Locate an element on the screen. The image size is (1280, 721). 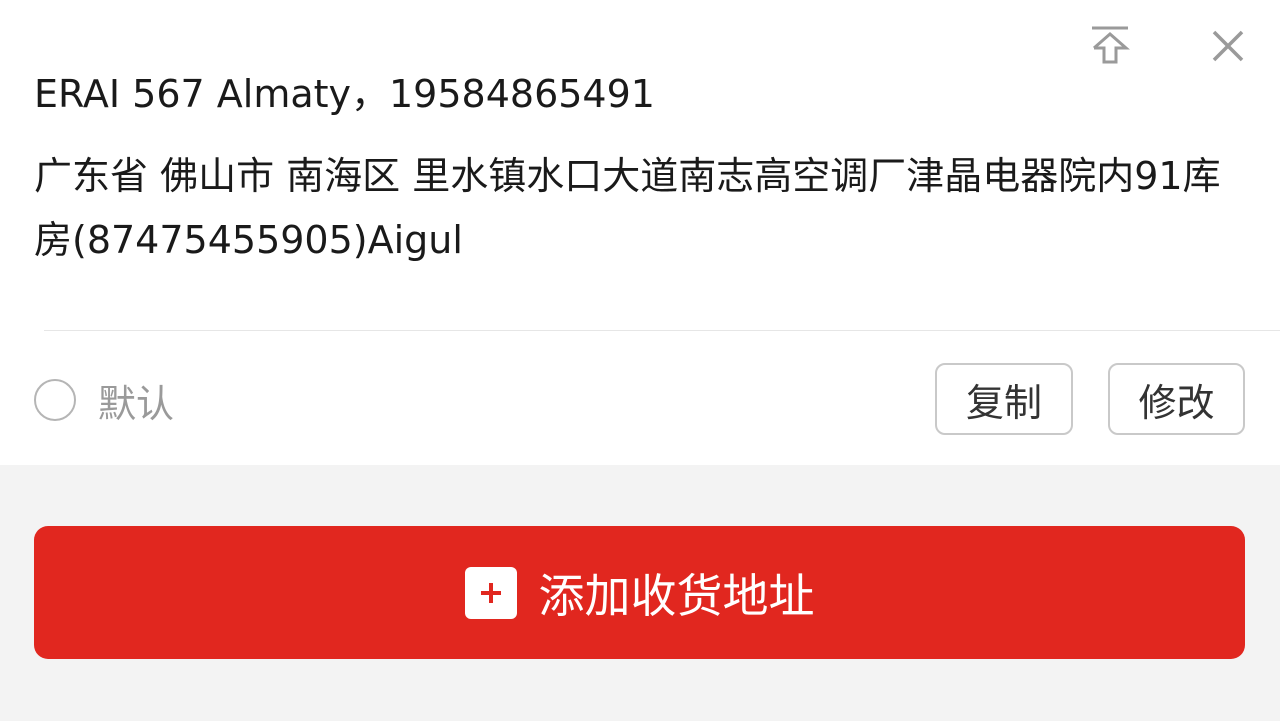
edit-button: 修改 is located at coordinates (1176, 399).